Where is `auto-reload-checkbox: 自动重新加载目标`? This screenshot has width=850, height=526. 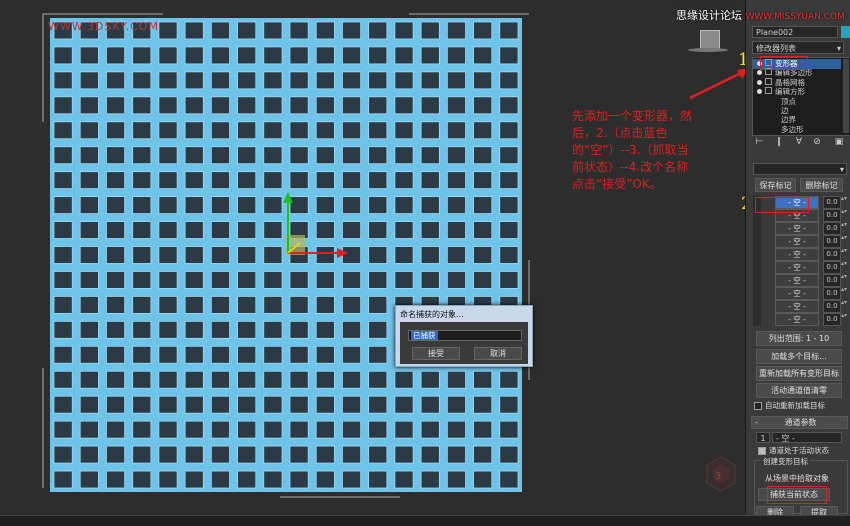 auto-reload-checkbox: 自动重新加载目标 is located at coordinates (801, 405).